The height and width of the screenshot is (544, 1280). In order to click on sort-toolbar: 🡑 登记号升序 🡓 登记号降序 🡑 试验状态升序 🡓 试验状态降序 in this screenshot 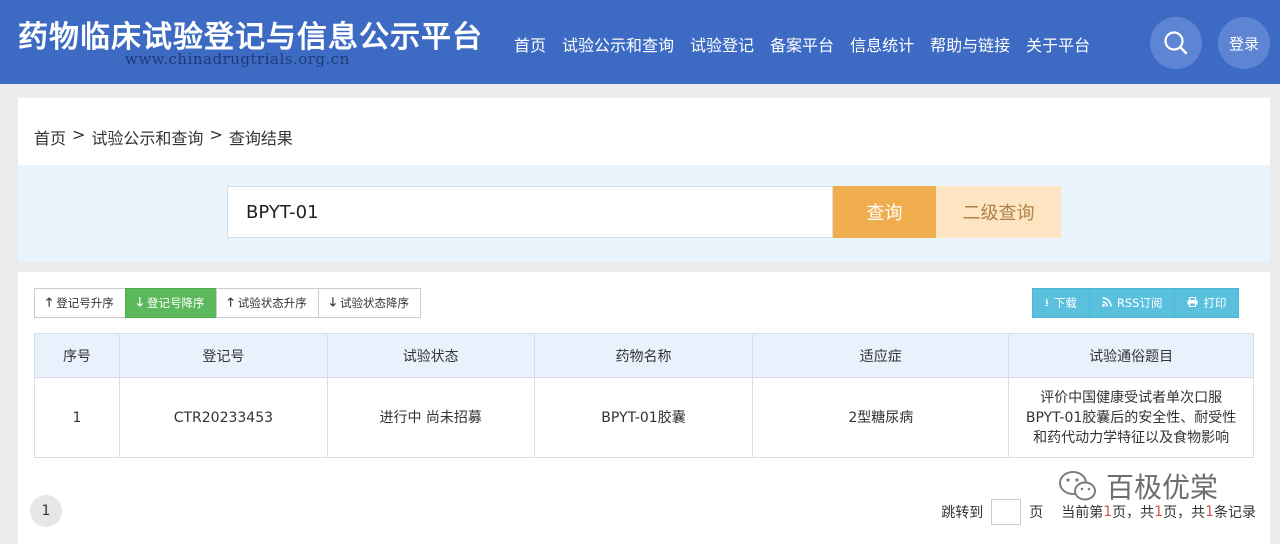, I will do `click(227, 303)`.